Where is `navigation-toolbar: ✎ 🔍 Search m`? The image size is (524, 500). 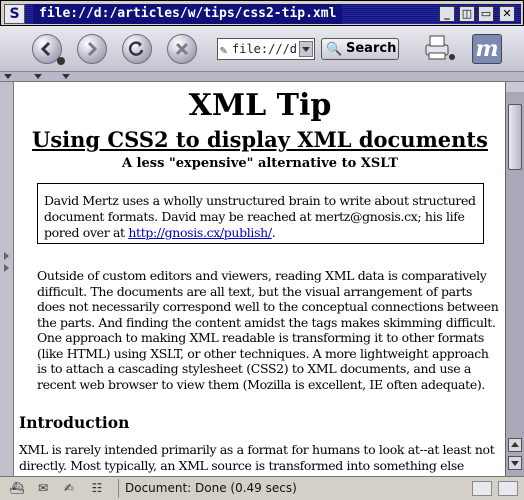 navigation-toolbar: ✎ 🔍 Search m is located at coordinates (262, 49).